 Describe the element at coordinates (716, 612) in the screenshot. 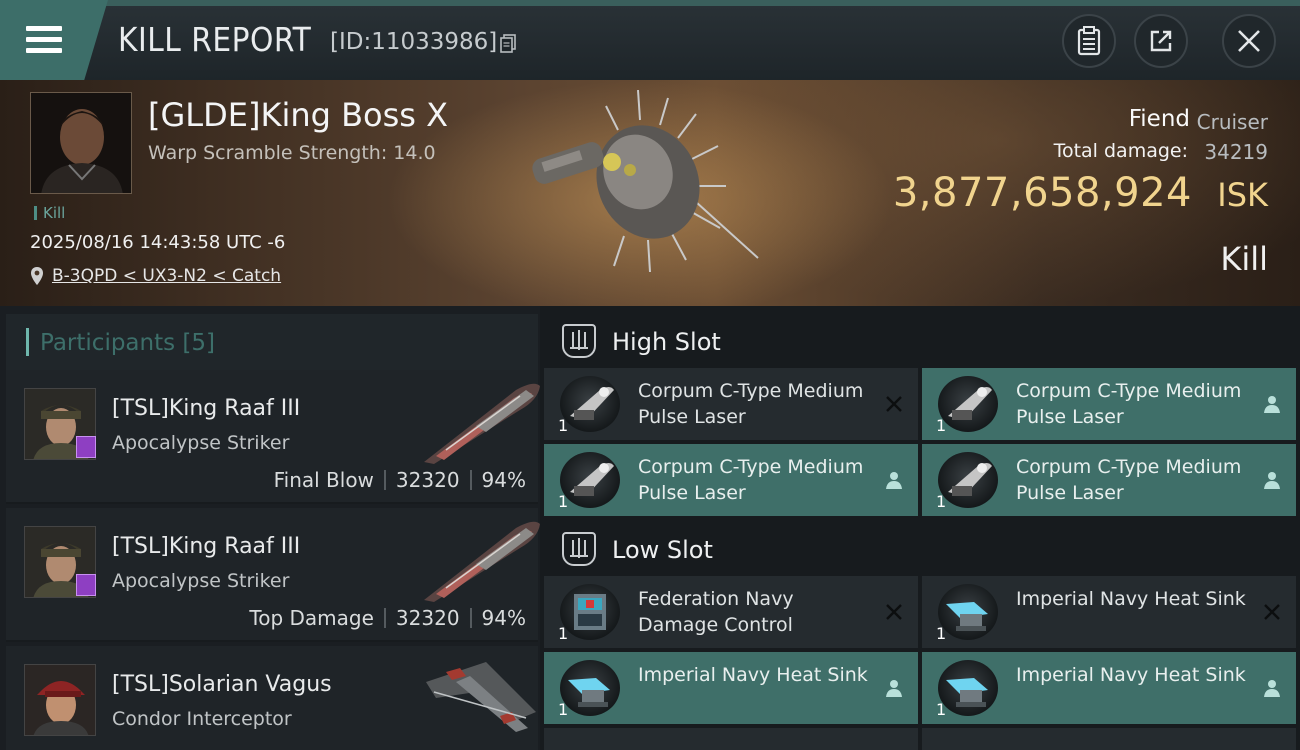

I see `module-name: Federation Navy Damage Control` at that location.